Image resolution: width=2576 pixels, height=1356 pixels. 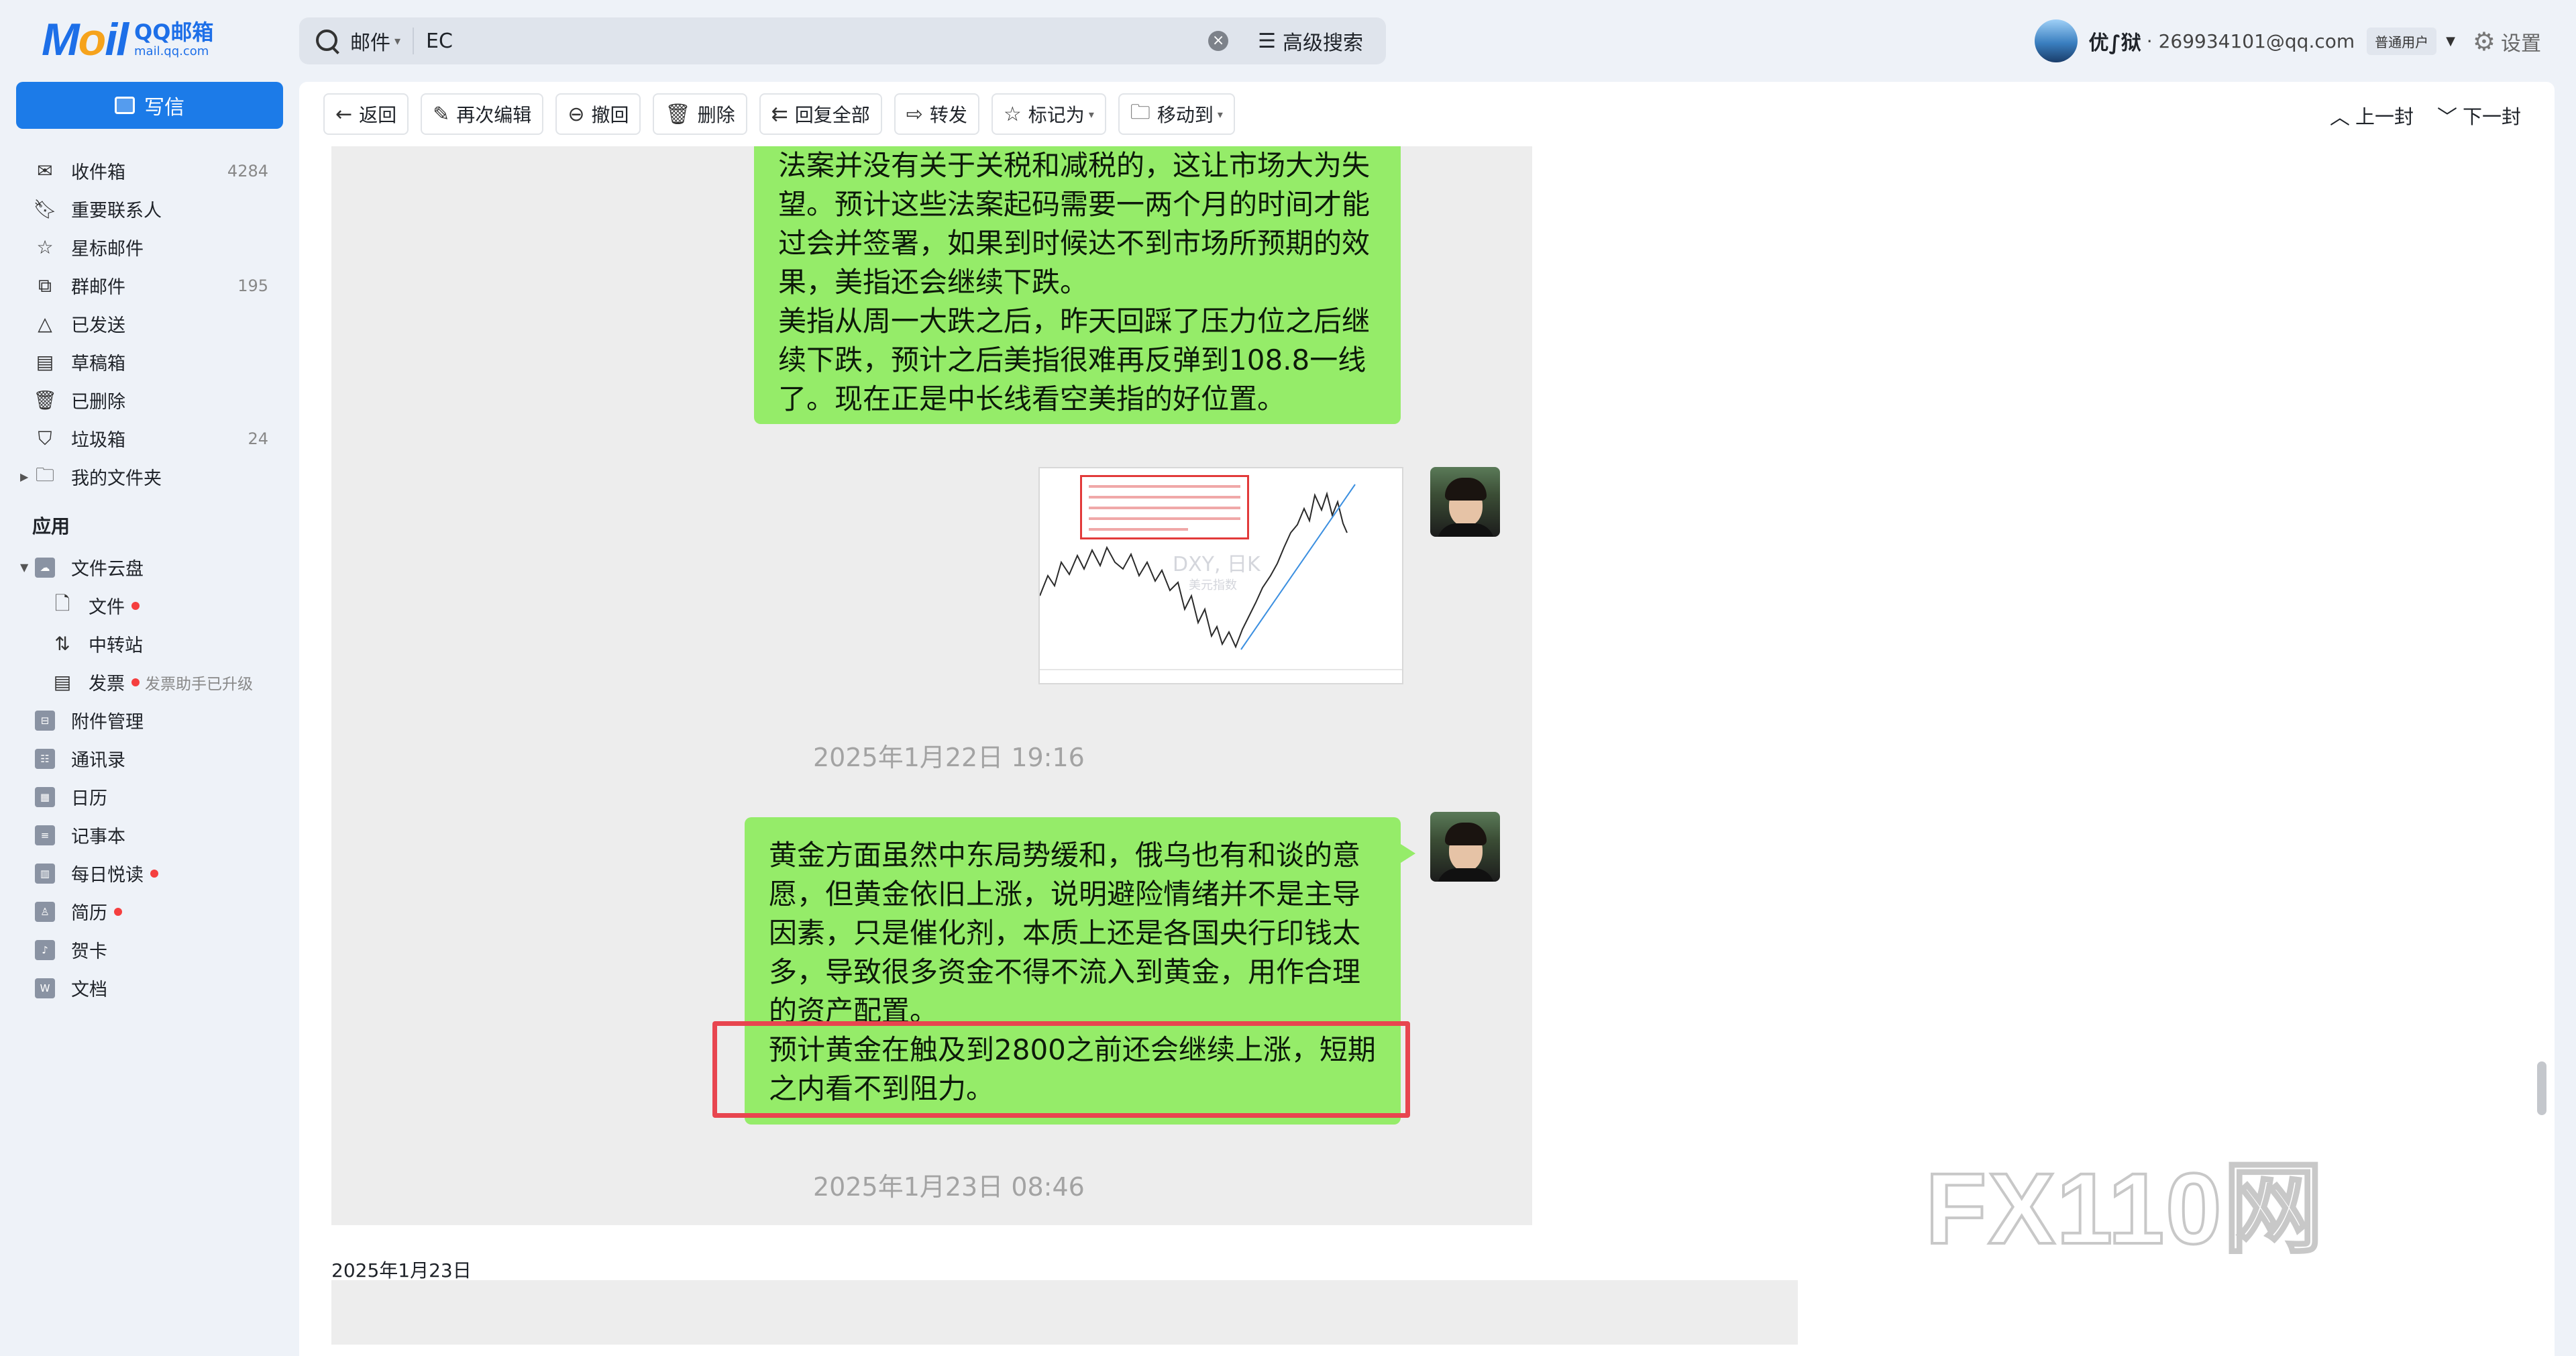 I want to click on sidebar-item-deleted: 🗑︎ 已删除, so click(x=149, y=400).